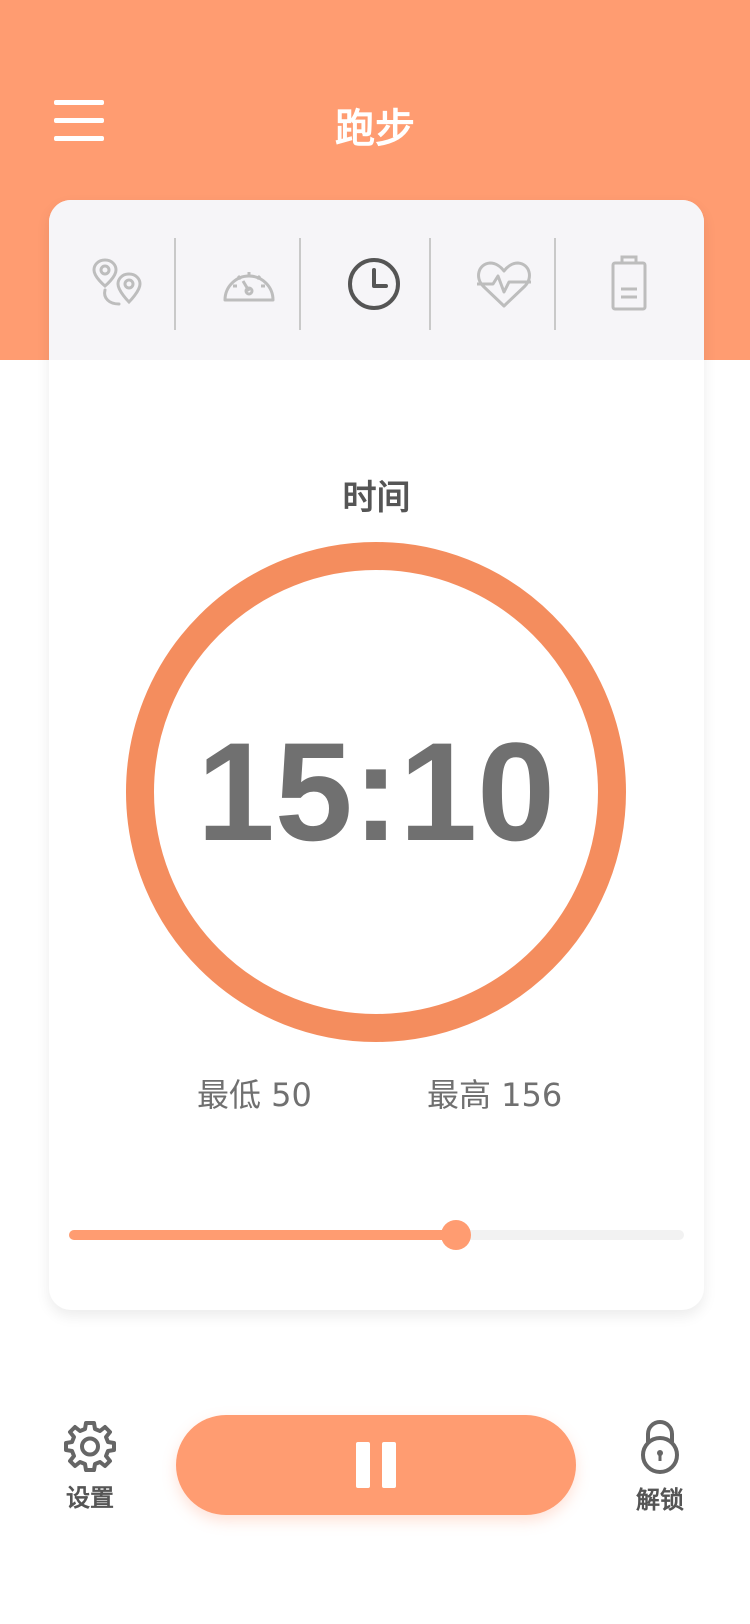 Image resolution: width=750 pixels, height=1624 pixels. I want to click on tab-strip, so click(376, 280).